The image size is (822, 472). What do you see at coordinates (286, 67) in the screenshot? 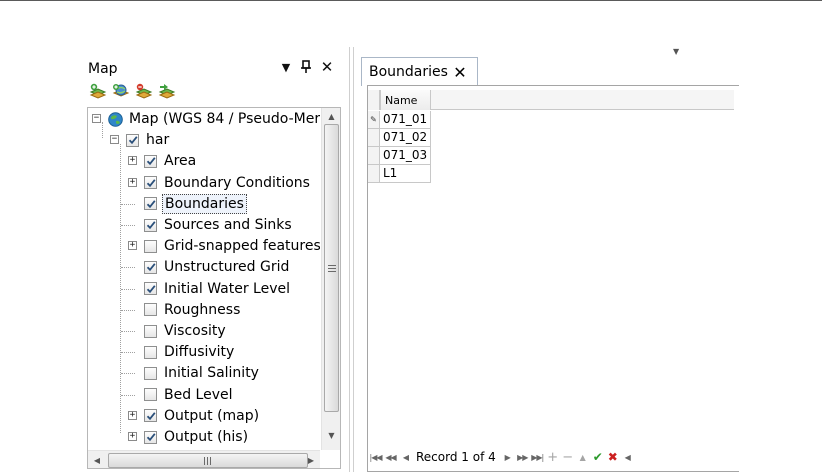
I see `dropdown-arrow-icon: ▼` at bounding box center [286, 67].